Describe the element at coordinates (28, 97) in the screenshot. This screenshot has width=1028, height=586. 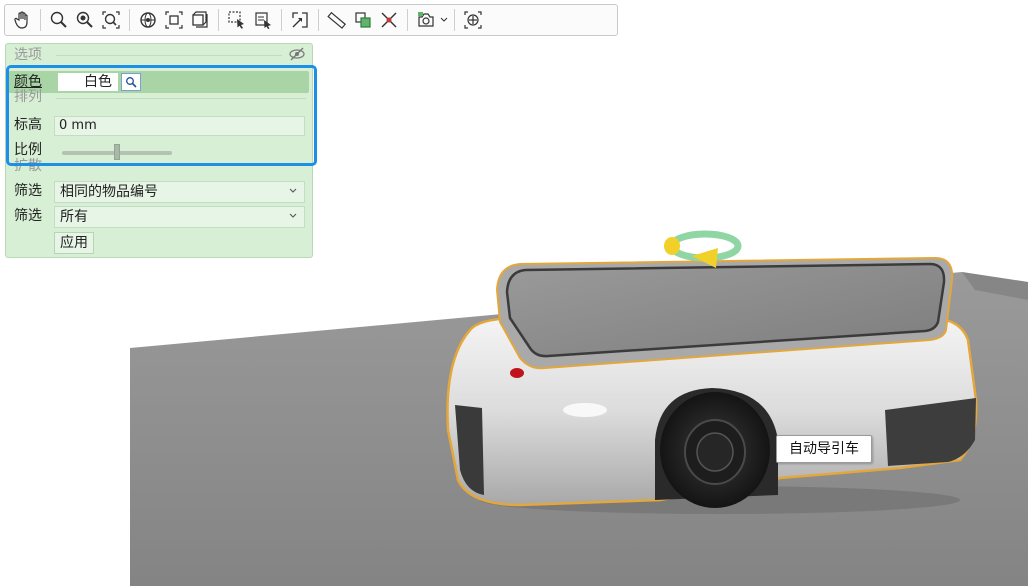
I see `section-title-arrange: 排列` at that location.